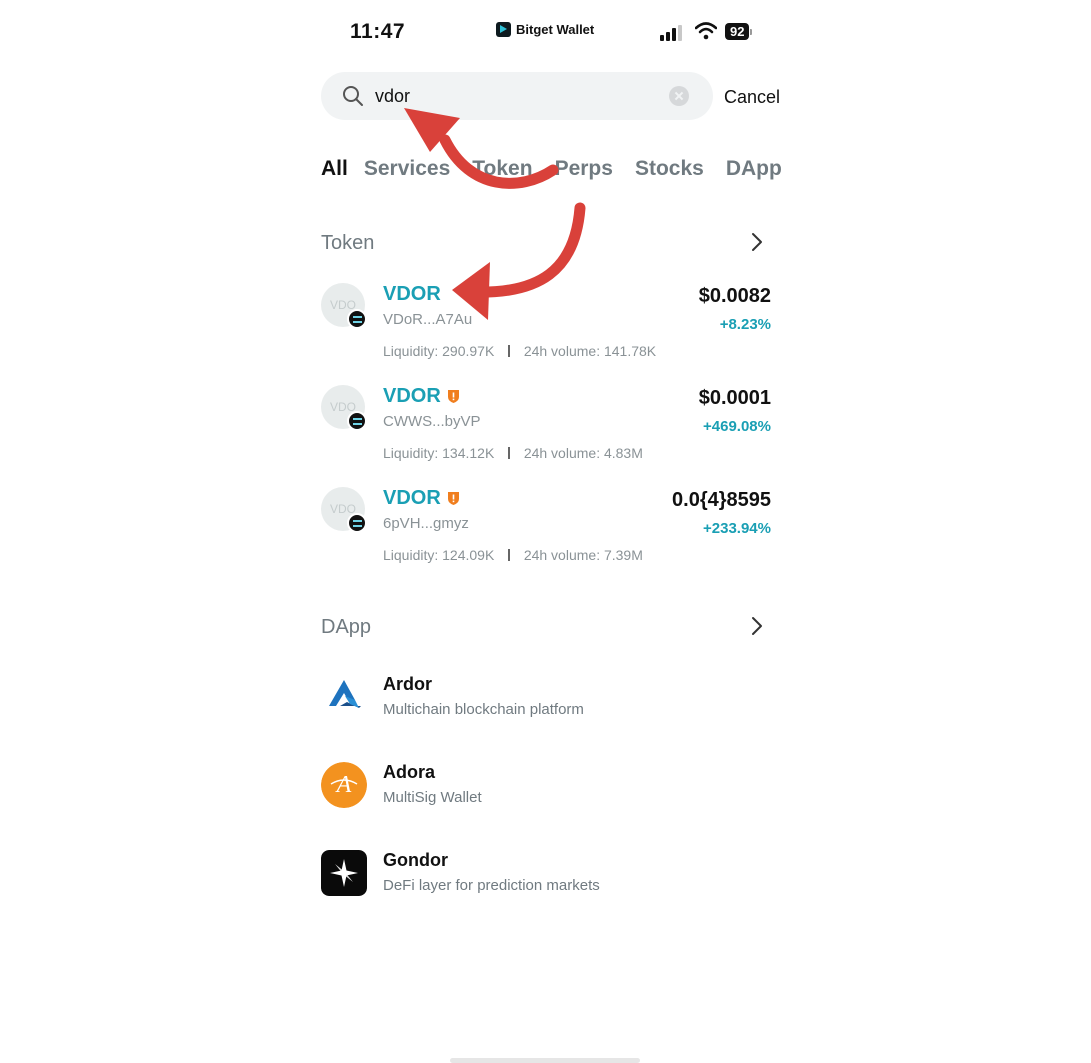 The image size is (1091, 1063). I want to click on token-change: +469.08%, so click(737, 426).